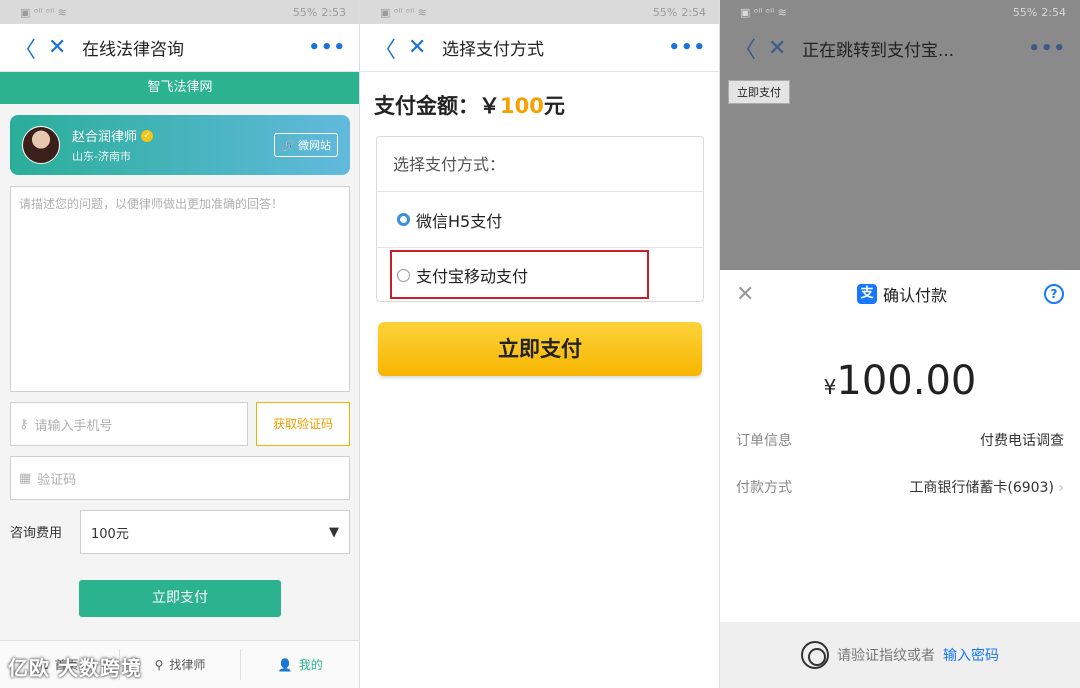 The width and height of the screenshot is (1080, 688). I want to click on nav-bar: 〈 ✕ 在线法律咨询 •••, so click(180, 48).